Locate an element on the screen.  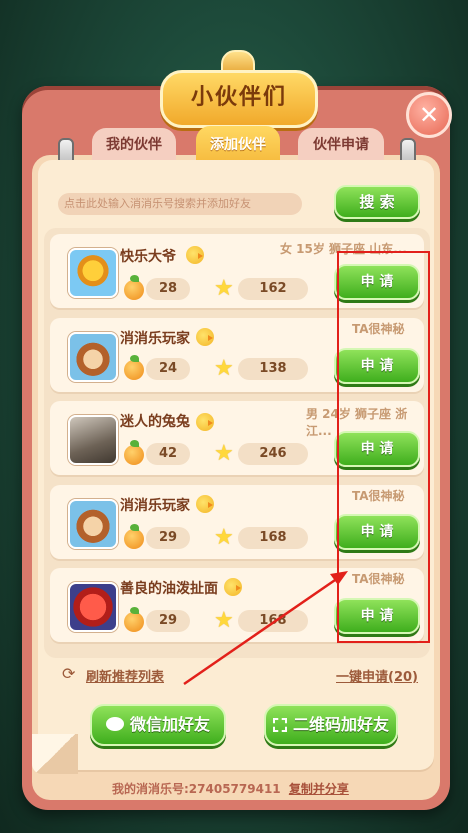
wechat-add-friend-button: 微信加好友 is located at coordinates (158, 725).